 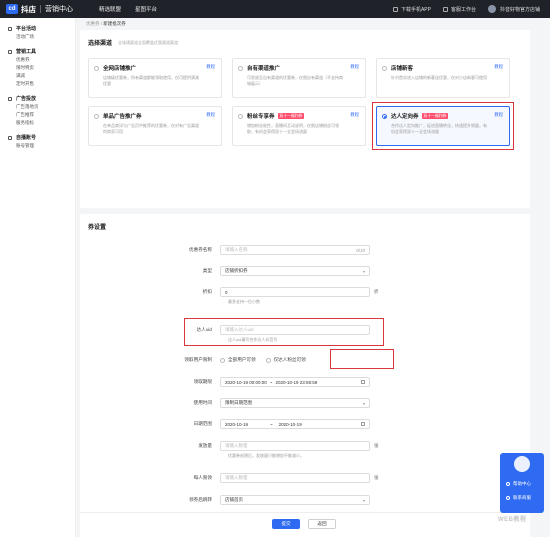 I want to click on top-nav-link-alliance: 精选联盟, so click(x=110, y=9).